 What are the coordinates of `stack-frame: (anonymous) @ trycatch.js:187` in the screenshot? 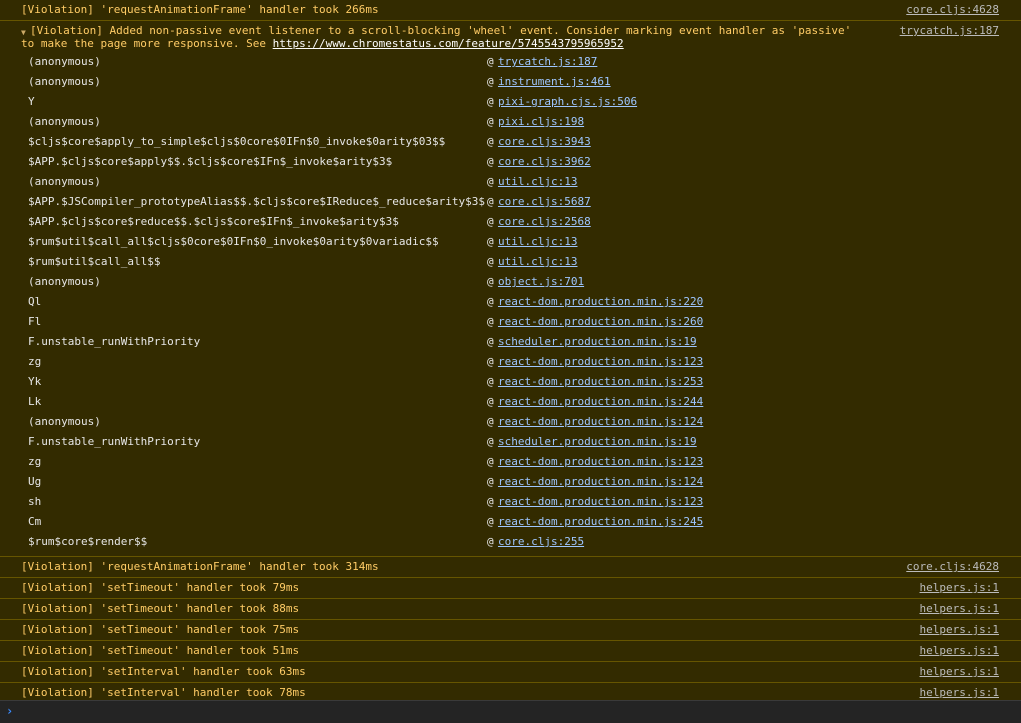 It's located at (510, 62).